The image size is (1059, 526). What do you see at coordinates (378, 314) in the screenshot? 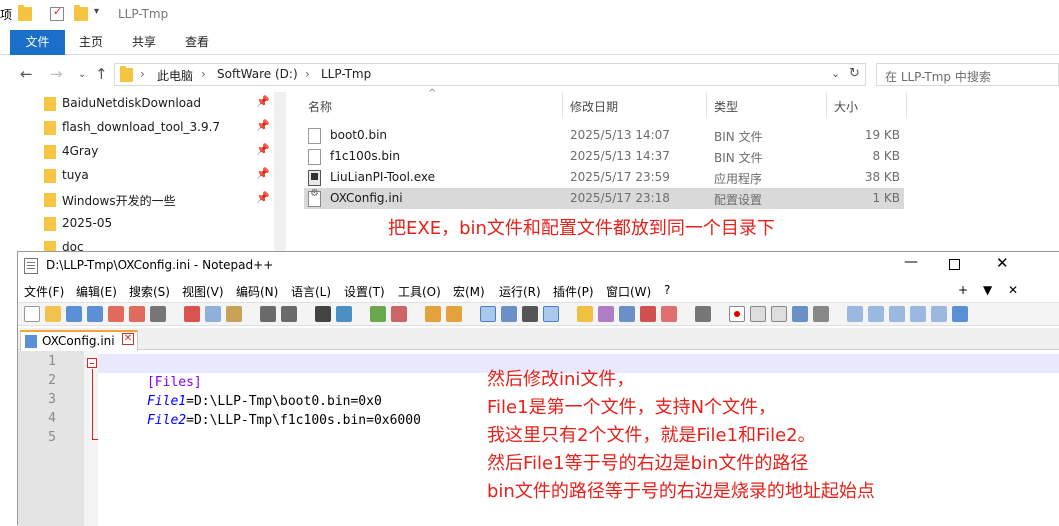
I see `zoom-in-icon` at bounding box center [378, 314].